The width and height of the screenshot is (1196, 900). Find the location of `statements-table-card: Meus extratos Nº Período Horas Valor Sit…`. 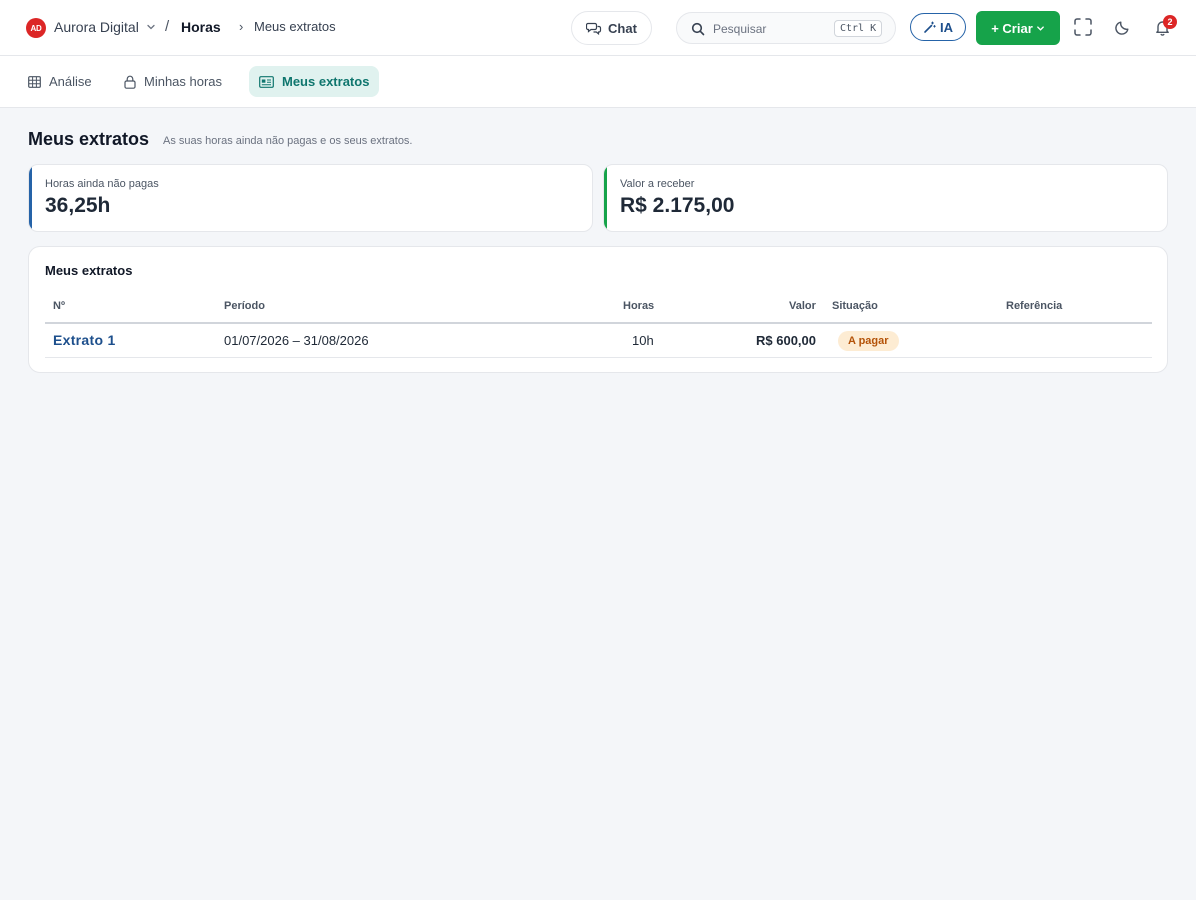

statements-table-card: Meus extratos Nº Período Horas Valor Sit… is located at coordinates (598, 309).